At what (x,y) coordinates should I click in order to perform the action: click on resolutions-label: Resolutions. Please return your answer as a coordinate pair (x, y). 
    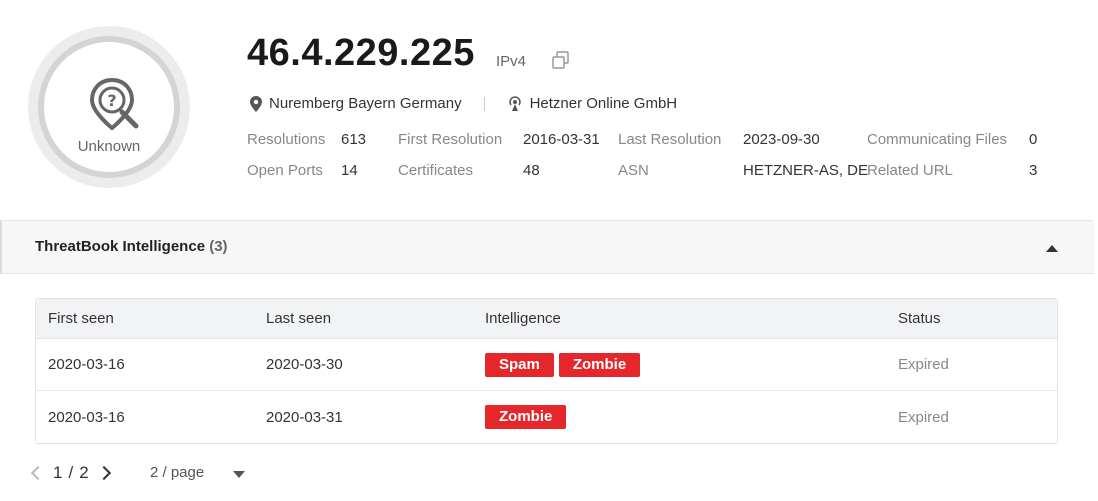
    Looking at the image, I should click on (286, 139).